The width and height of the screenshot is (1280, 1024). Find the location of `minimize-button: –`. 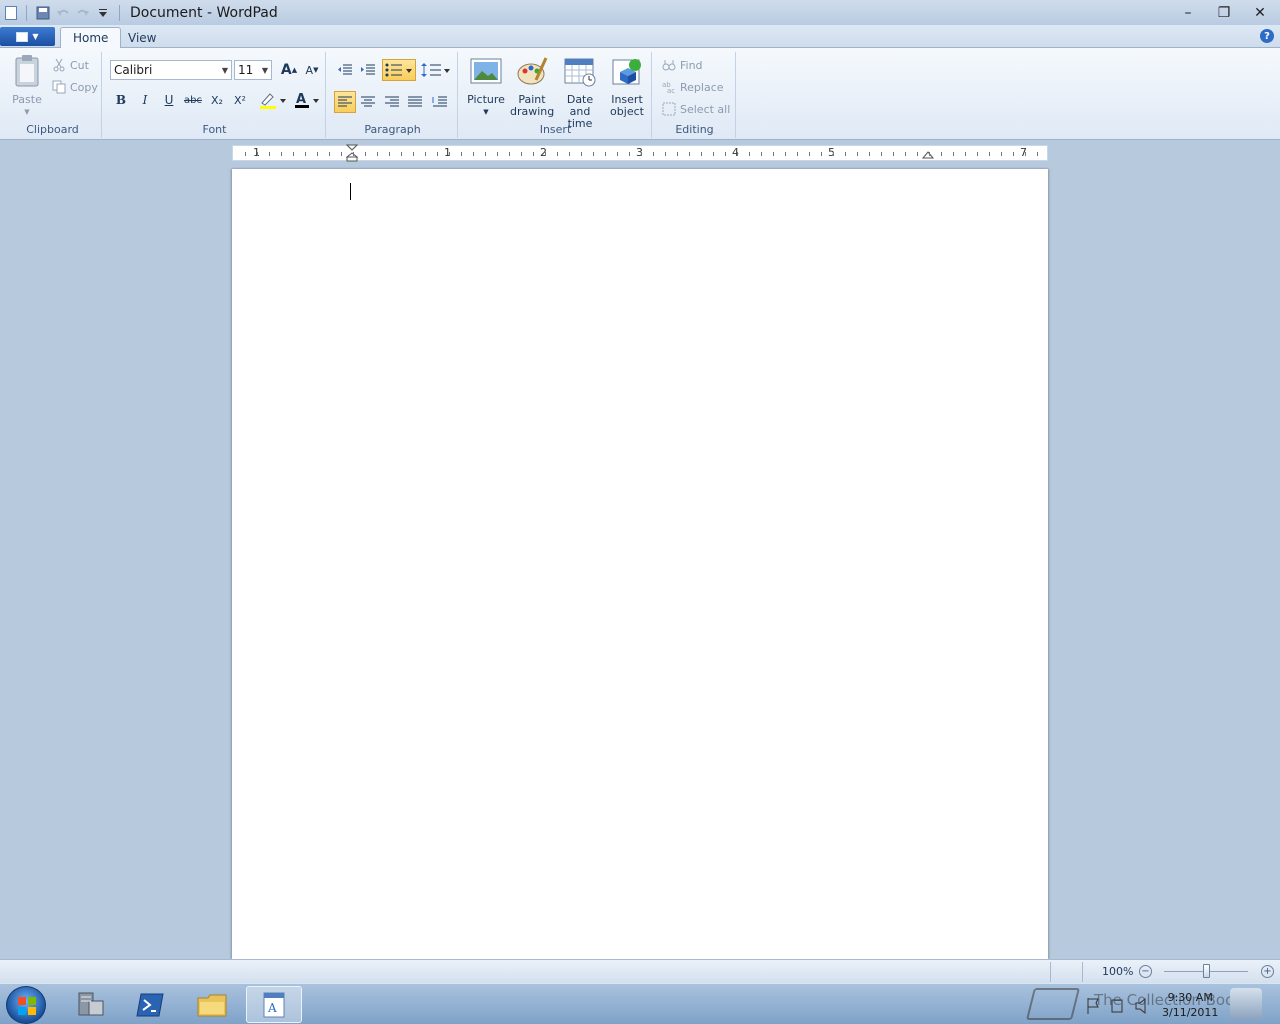

minimize-button: – is located at coordinates (1188, 13).